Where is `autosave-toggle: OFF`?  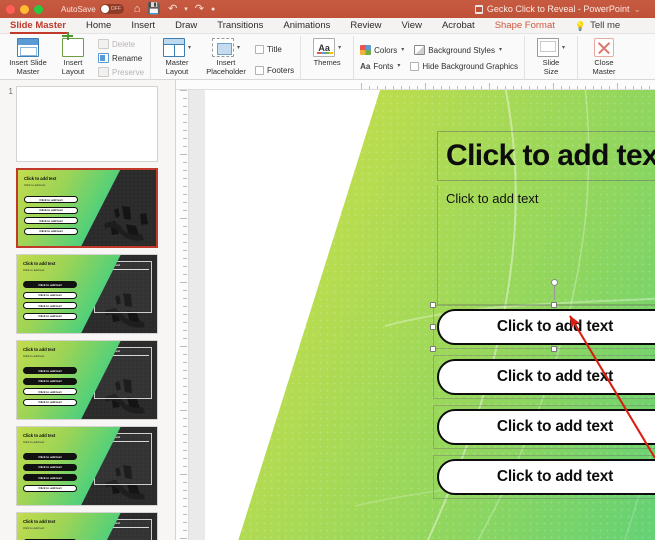 autosave-toggle: OFF is located at coordinates (111, 9).